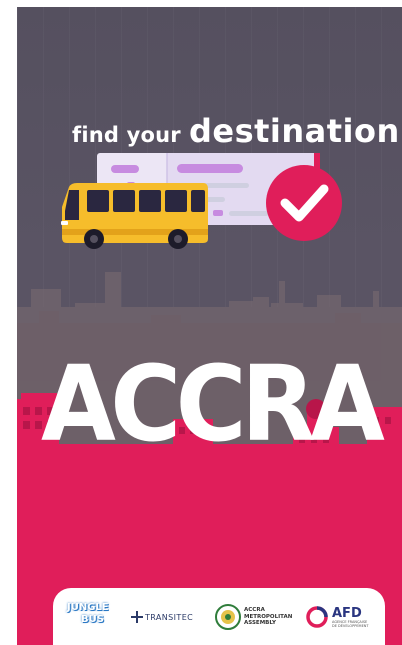 Image resolution: width=402 pixels, height=645 pixels. Describe the element at coordinates (317, 617) in the screenshot. I see `afd-ring-icon` at that location.